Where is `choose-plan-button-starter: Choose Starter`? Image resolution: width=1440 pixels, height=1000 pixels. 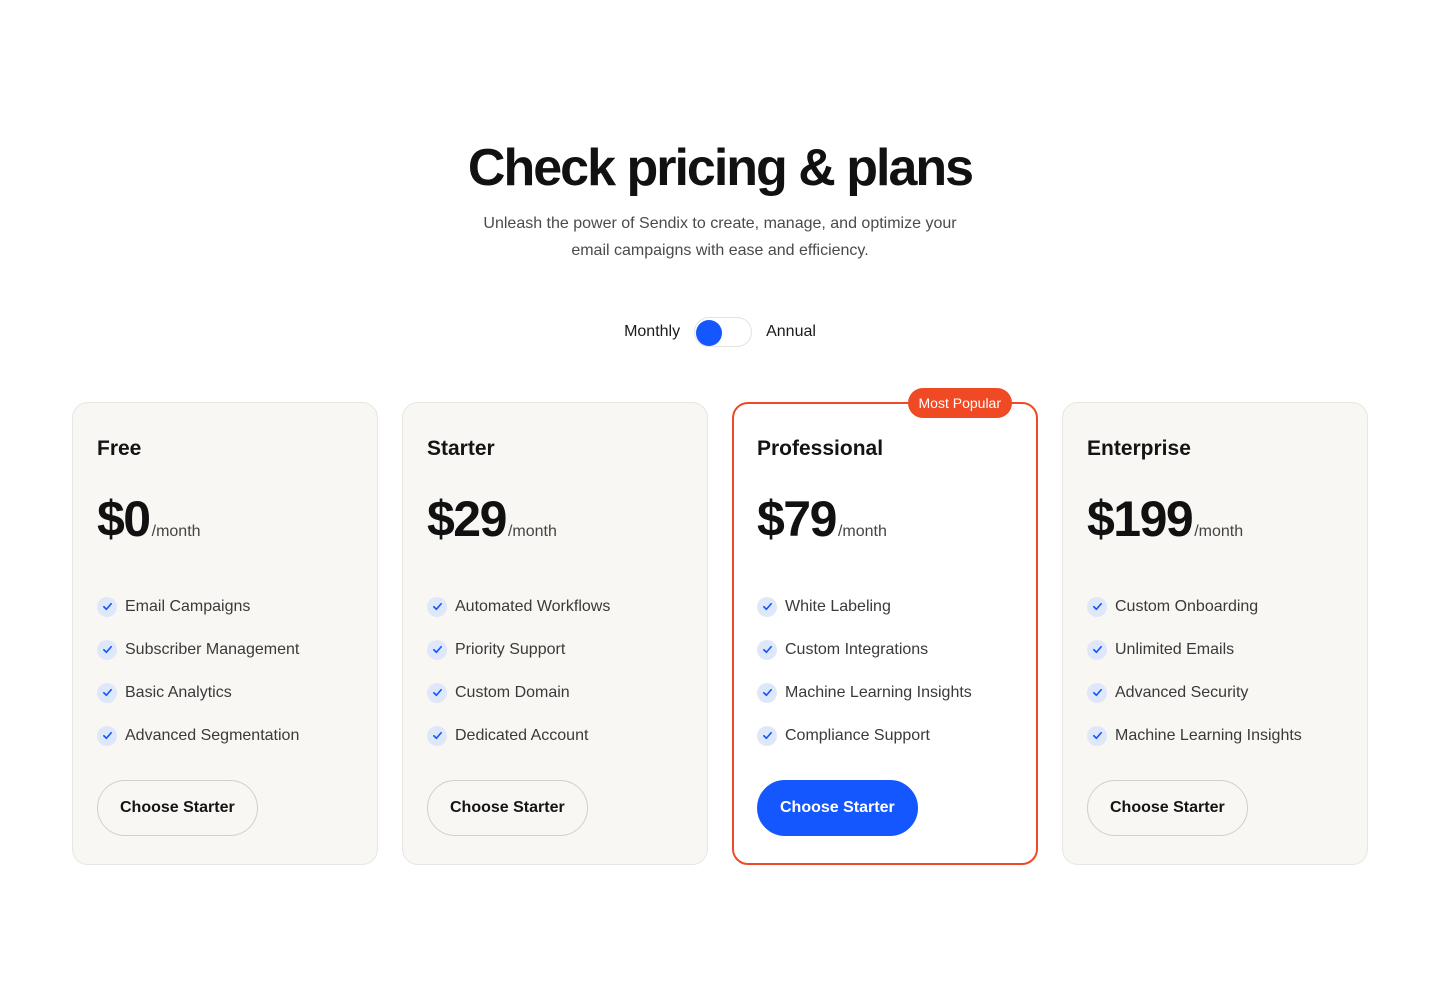
choose-plan-button-starter: Choose Starter is located at coordinates (507, 808).